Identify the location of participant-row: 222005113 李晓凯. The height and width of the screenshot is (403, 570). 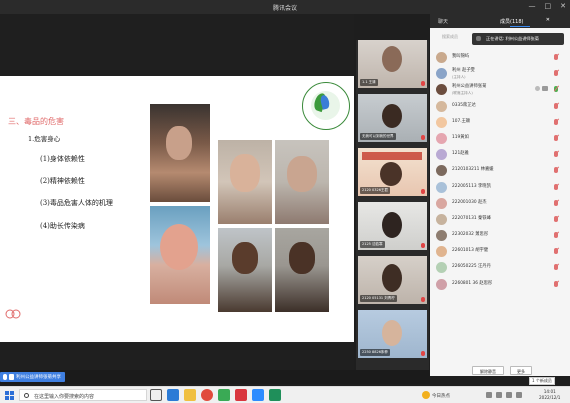
(500, 188).